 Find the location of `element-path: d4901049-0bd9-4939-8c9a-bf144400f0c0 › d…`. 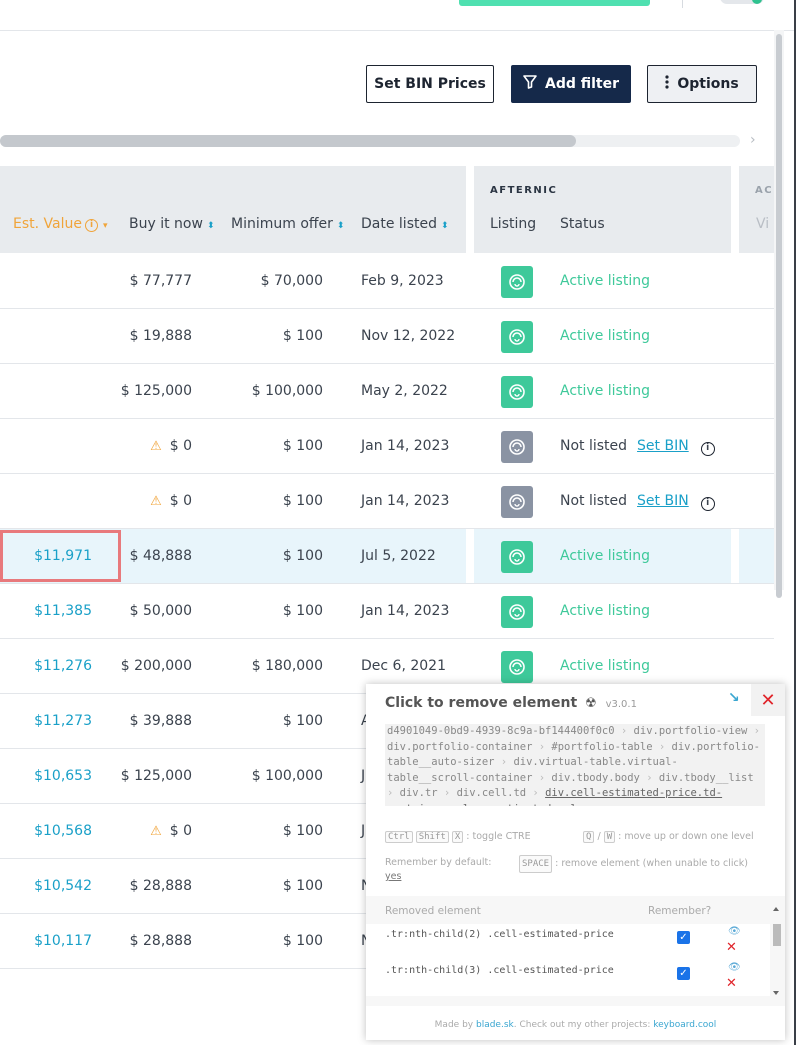

element-path: d4901049-0bd9-4939-8c9a-bf144400f0c0 › d… is located at coordinates (575, 765).